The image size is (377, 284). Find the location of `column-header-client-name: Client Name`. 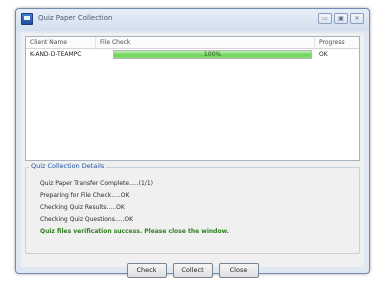

column-header-client-name: Client Name is located at coordinates (61, 43).